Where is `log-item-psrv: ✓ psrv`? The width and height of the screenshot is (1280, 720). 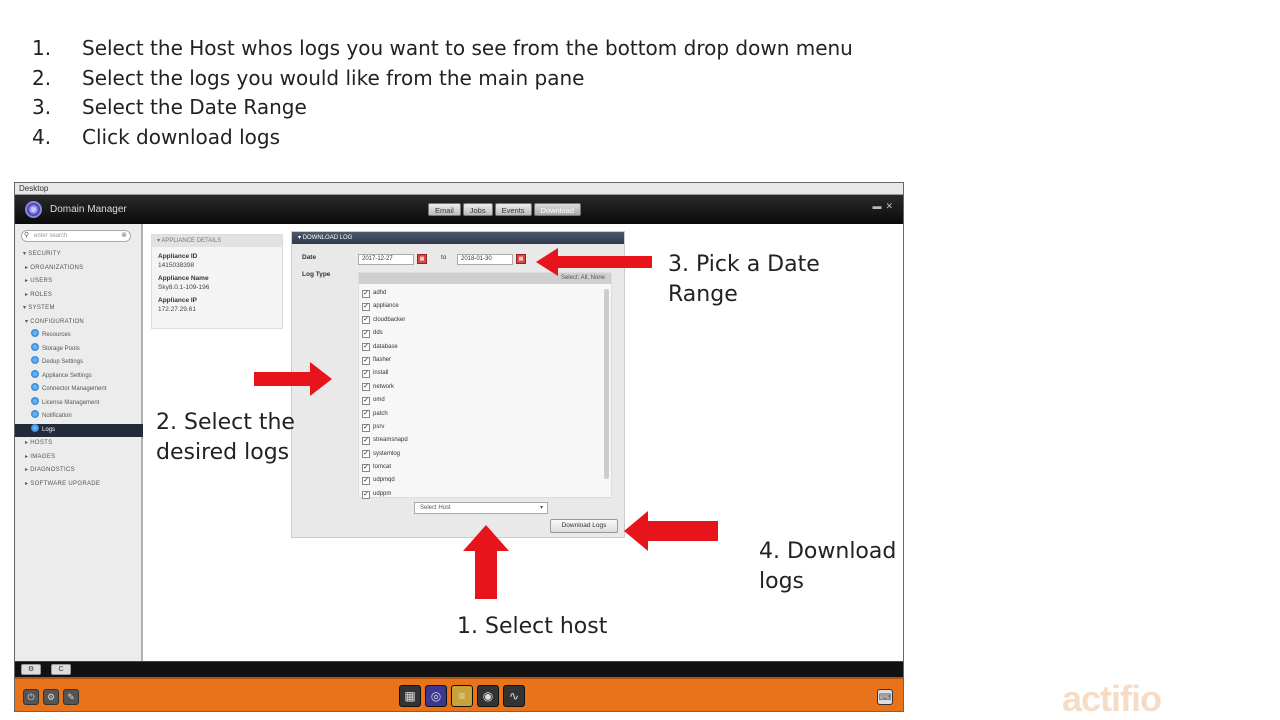
log-item-psrv: ✓ psrv is located at coordinates (385, 427).